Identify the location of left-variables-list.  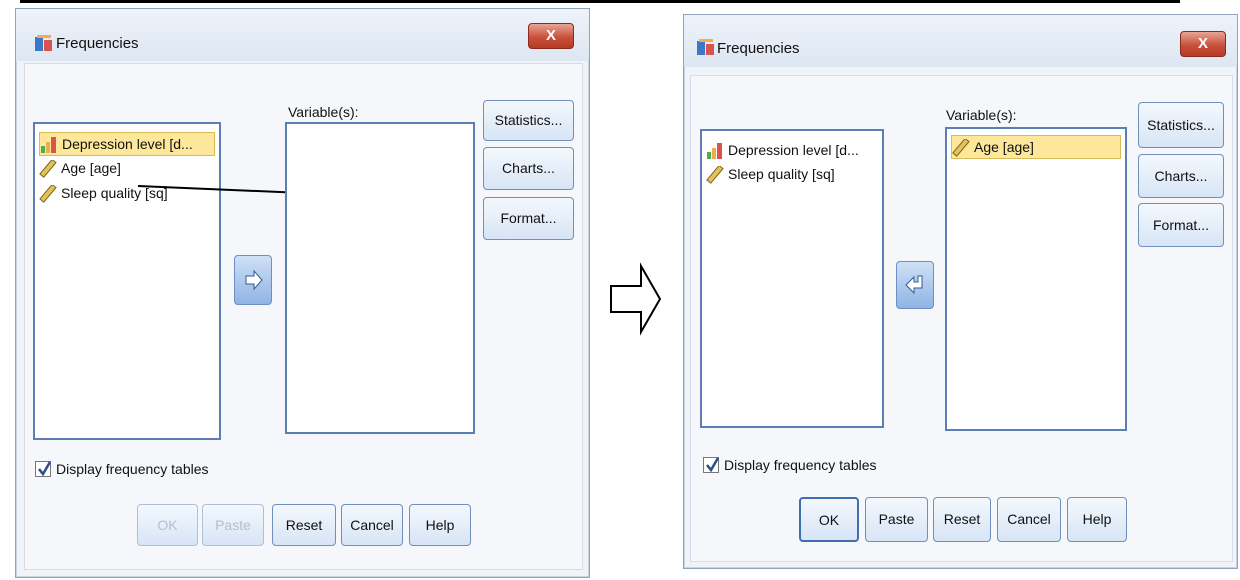
(380, 278).